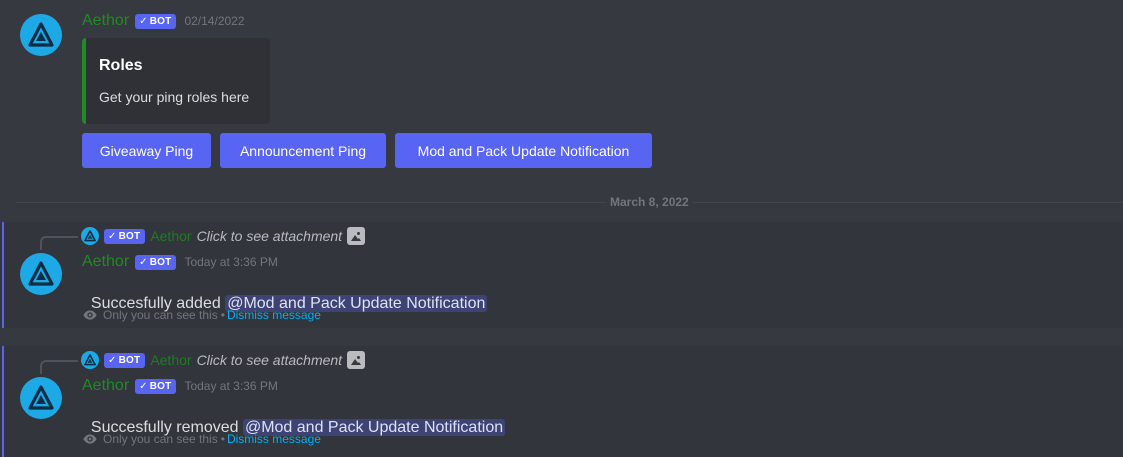  I want to click on giveaway-ping-button: Giveaway Ping, so click(146, 150).